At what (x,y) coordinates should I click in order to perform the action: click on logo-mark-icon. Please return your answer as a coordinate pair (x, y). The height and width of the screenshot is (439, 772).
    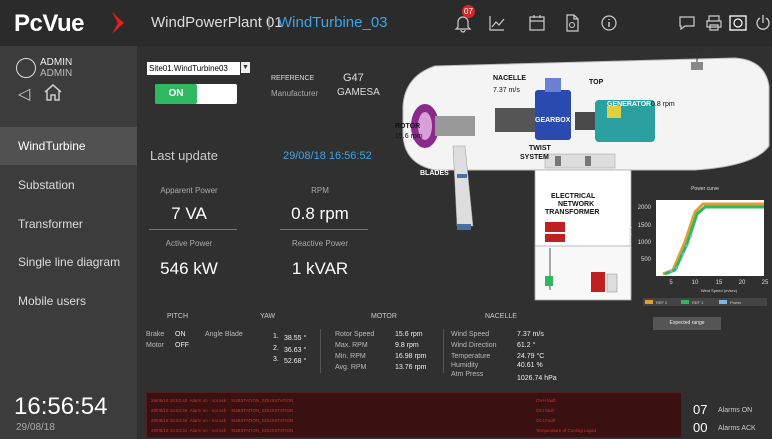
    Looking at the image, I should click on (118, 23).